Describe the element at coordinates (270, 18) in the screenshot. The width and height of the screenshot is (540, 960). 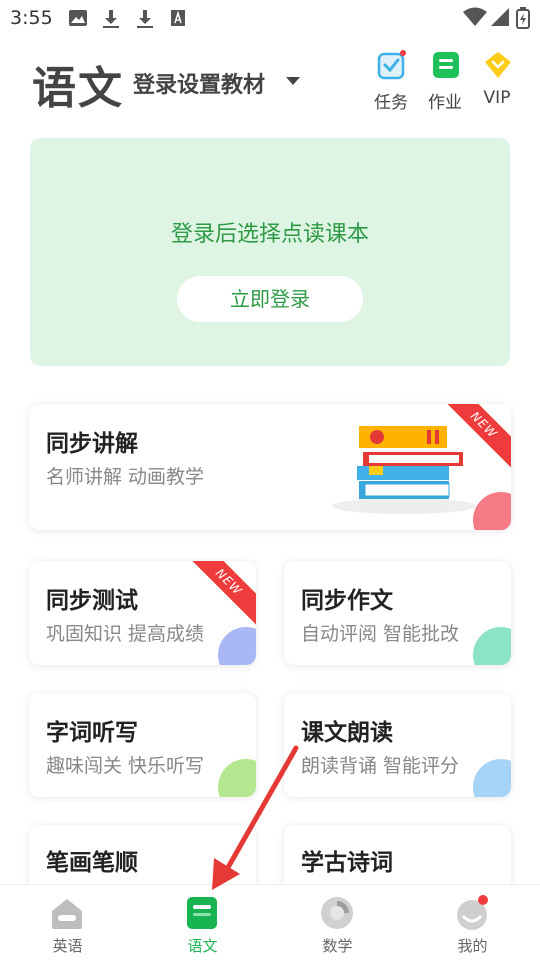
I see `status-bar: 3:55` at that location.